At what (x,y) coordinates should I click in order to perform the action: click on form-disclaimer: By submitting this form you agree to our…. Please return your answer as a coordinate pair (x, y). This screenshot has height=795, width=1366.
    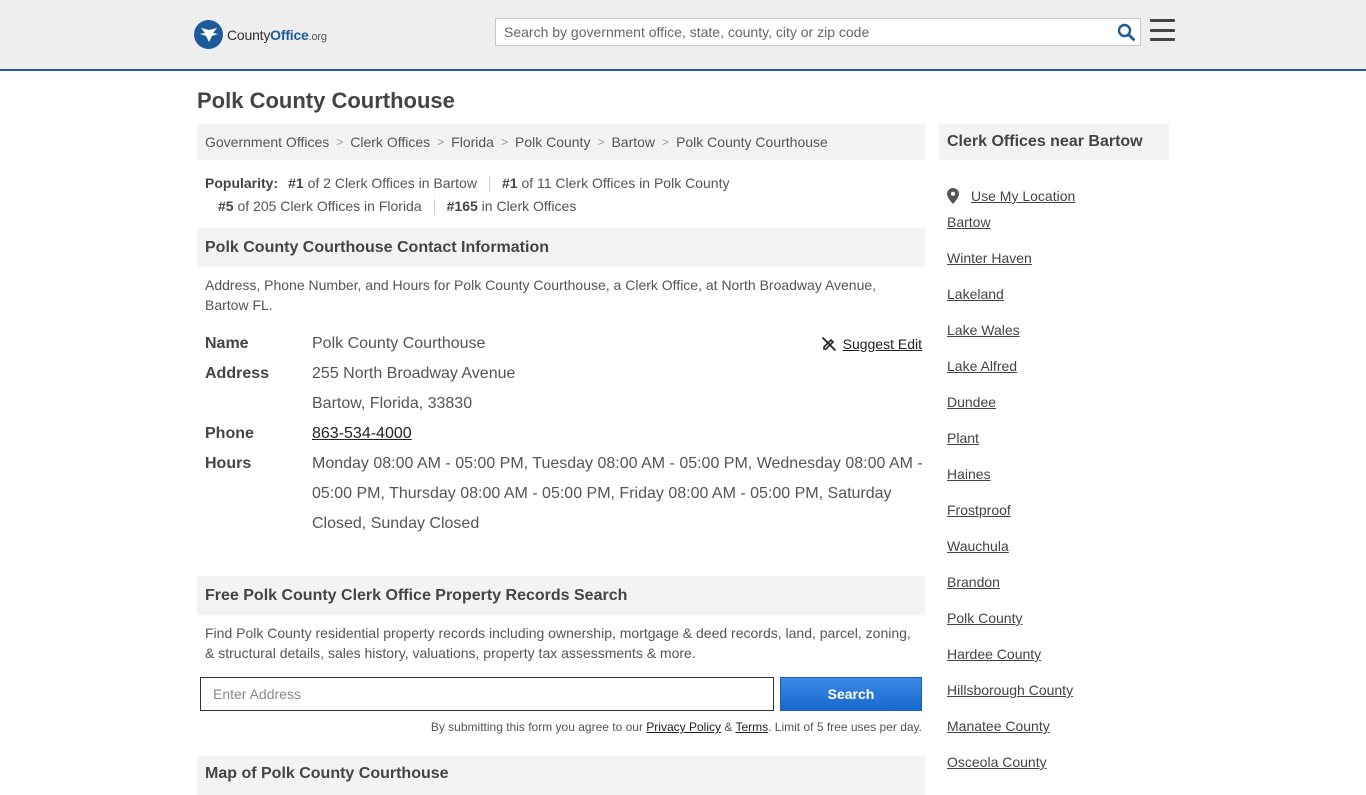
    Looking at the image, I should click on (561, 727).